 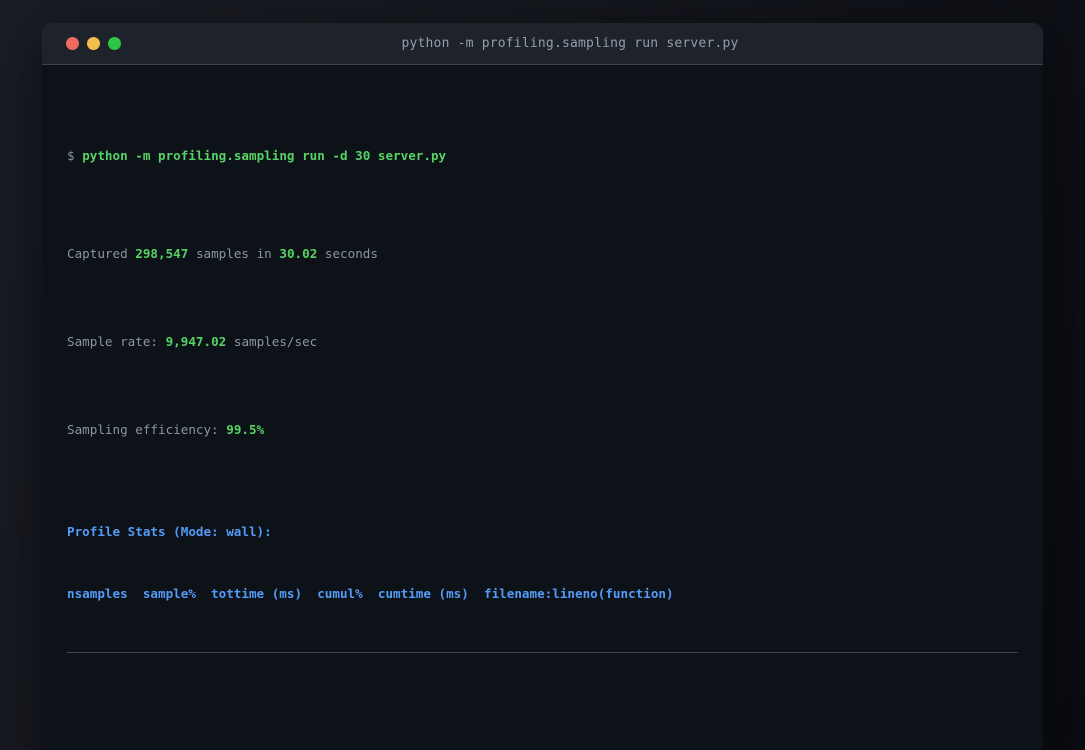 I want to click on maximize-button, so click(x=114, y=43).